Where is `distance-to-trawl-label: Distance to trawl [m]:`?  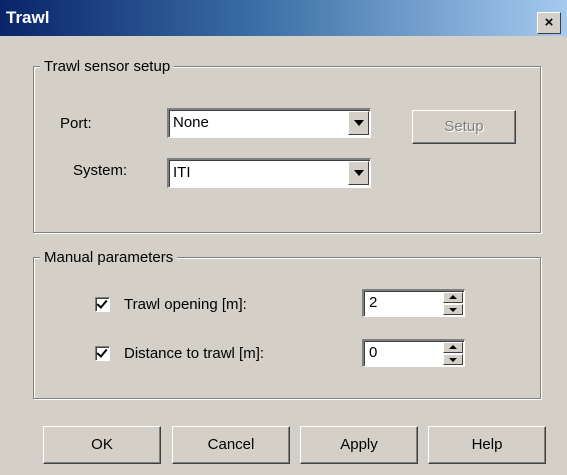
distance-to-trawl-label: Distance to trawl [m]: is located at coordinates (194, 353).